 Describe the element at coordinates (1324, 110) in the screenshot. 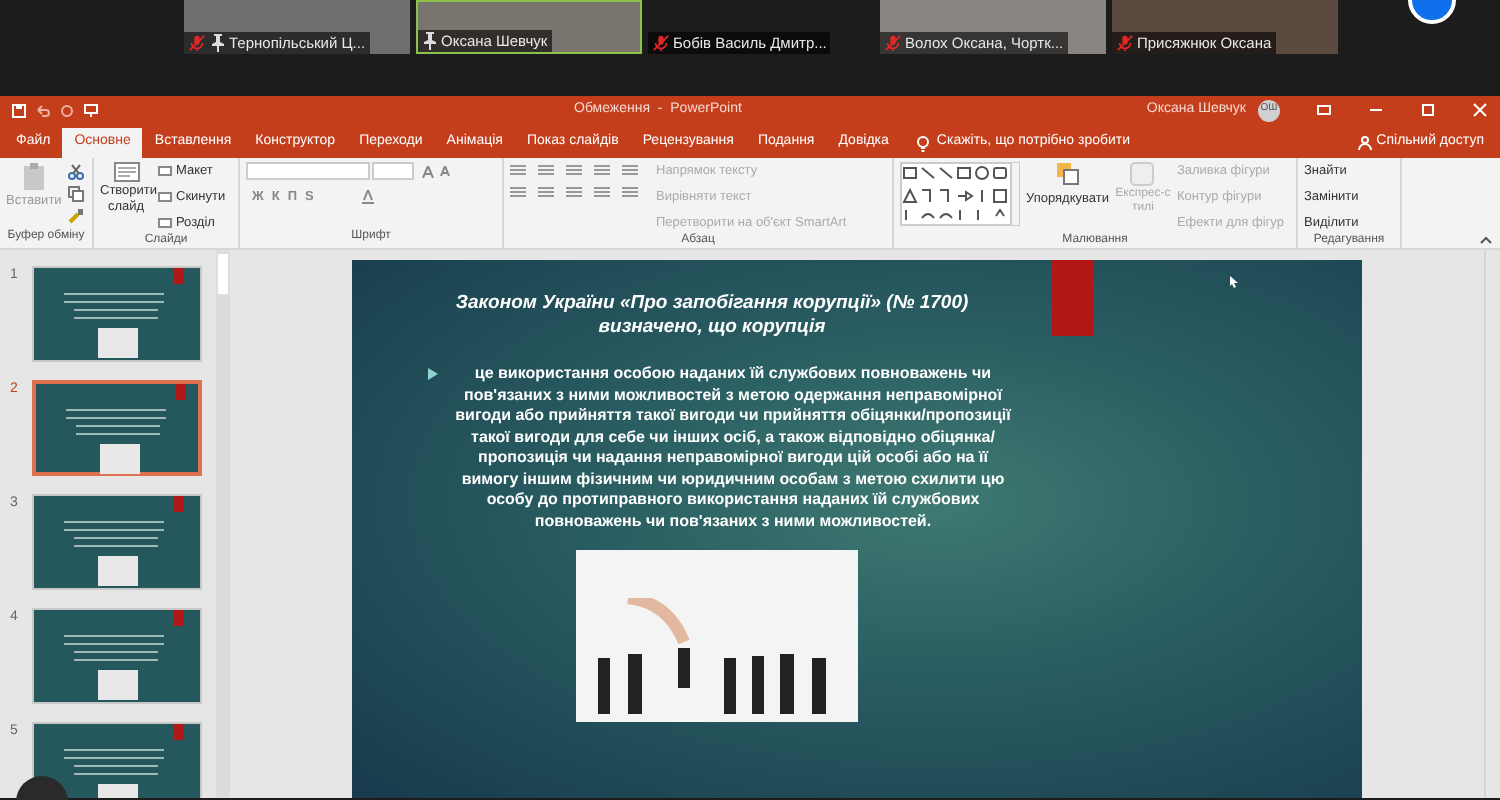

I see `ribbon-display-icon` at that location.